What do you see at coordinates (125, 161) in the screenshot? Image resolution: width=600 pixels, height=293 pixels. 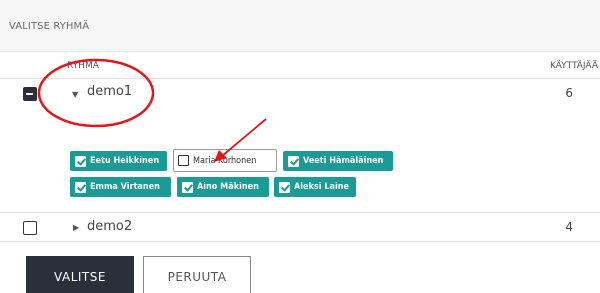 I see `member-name: Eetu Heikkinen` at bounding box center [125, 161].